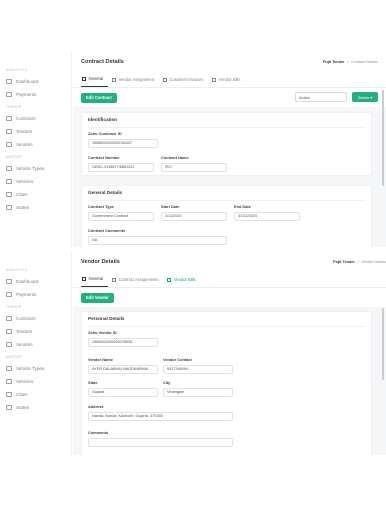 The height and width of the screenshot is (515, 386). What do you see at coordinates (267, 216) in the screenshot?
I see `end-date-value: 31/12/2024` at bounding box center [267, 216].